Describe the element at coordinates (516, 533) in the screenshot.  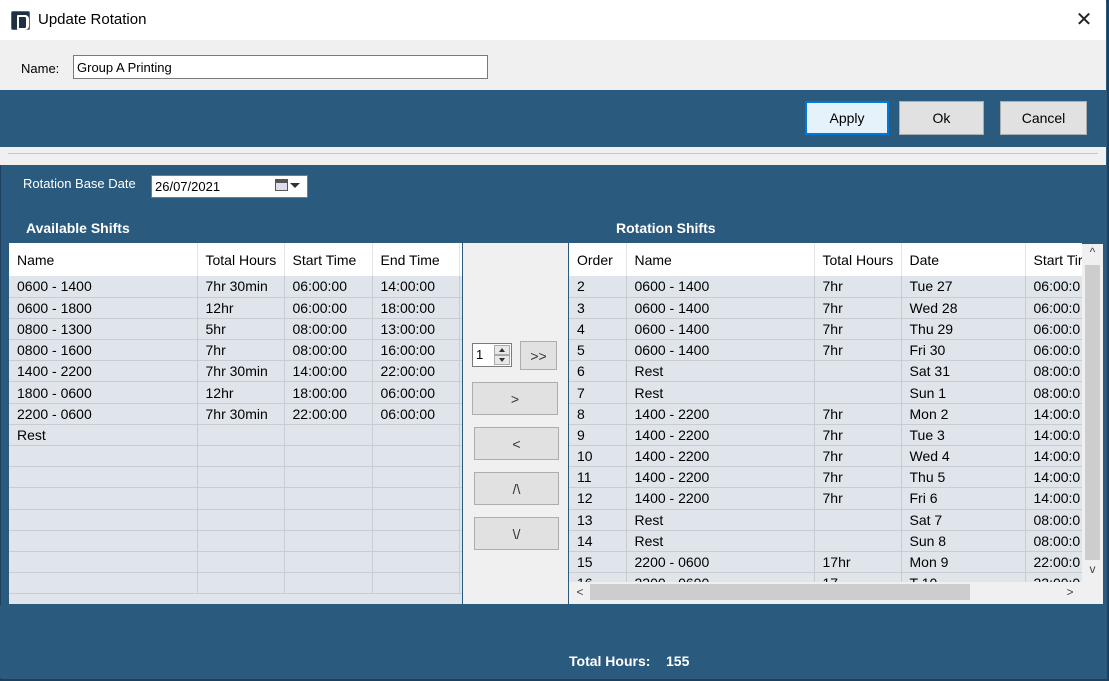
I see `move-down-button: \/` at that location.